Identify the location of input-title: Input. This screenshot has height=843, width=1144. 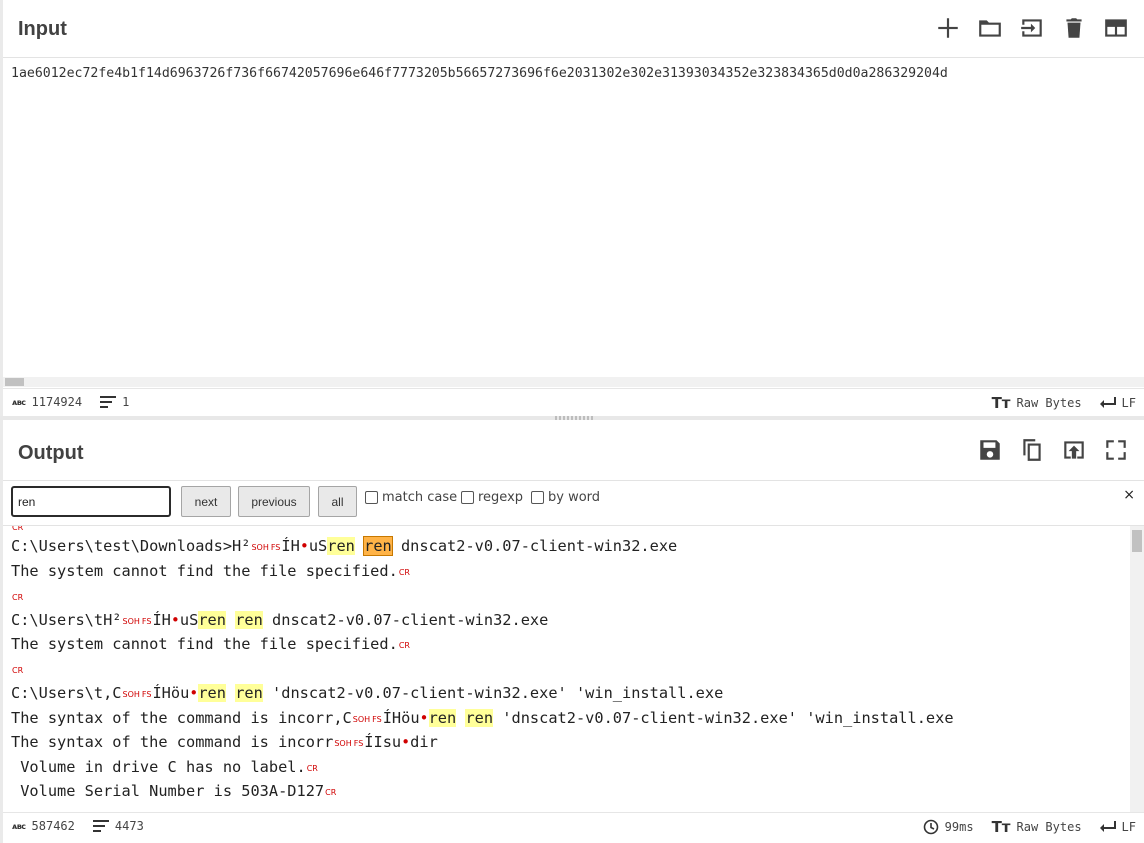
(42, 29).